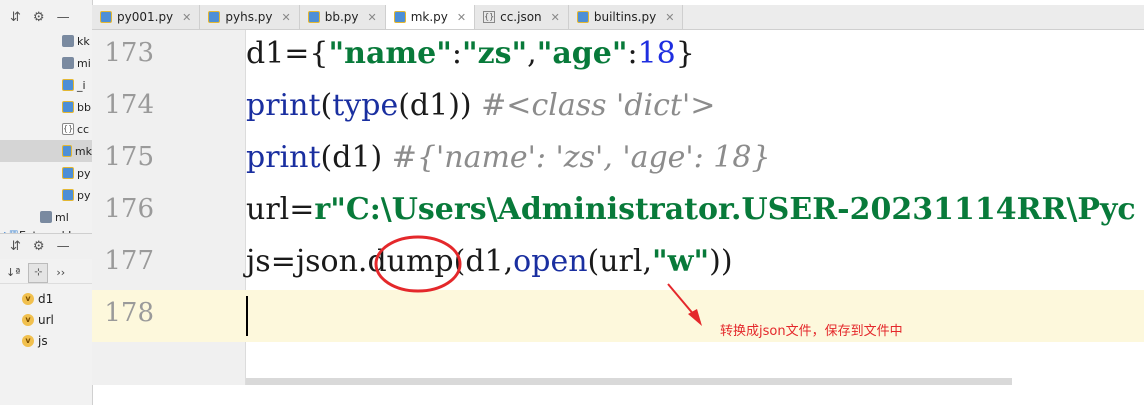 This screenshot has height=405, width=1144. Describe the element at coordinates (598, 105) in the screenshot. I see `code-token: #<class 'dict'>` at that location.